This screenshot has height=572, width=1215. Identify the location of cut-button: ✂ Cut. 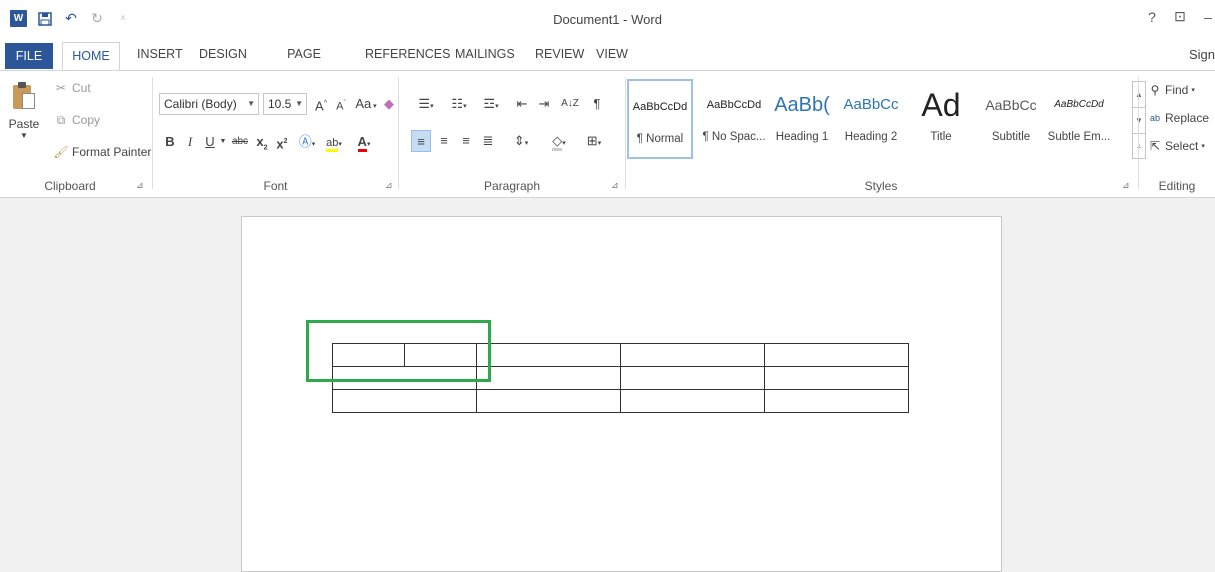
(72, 88).